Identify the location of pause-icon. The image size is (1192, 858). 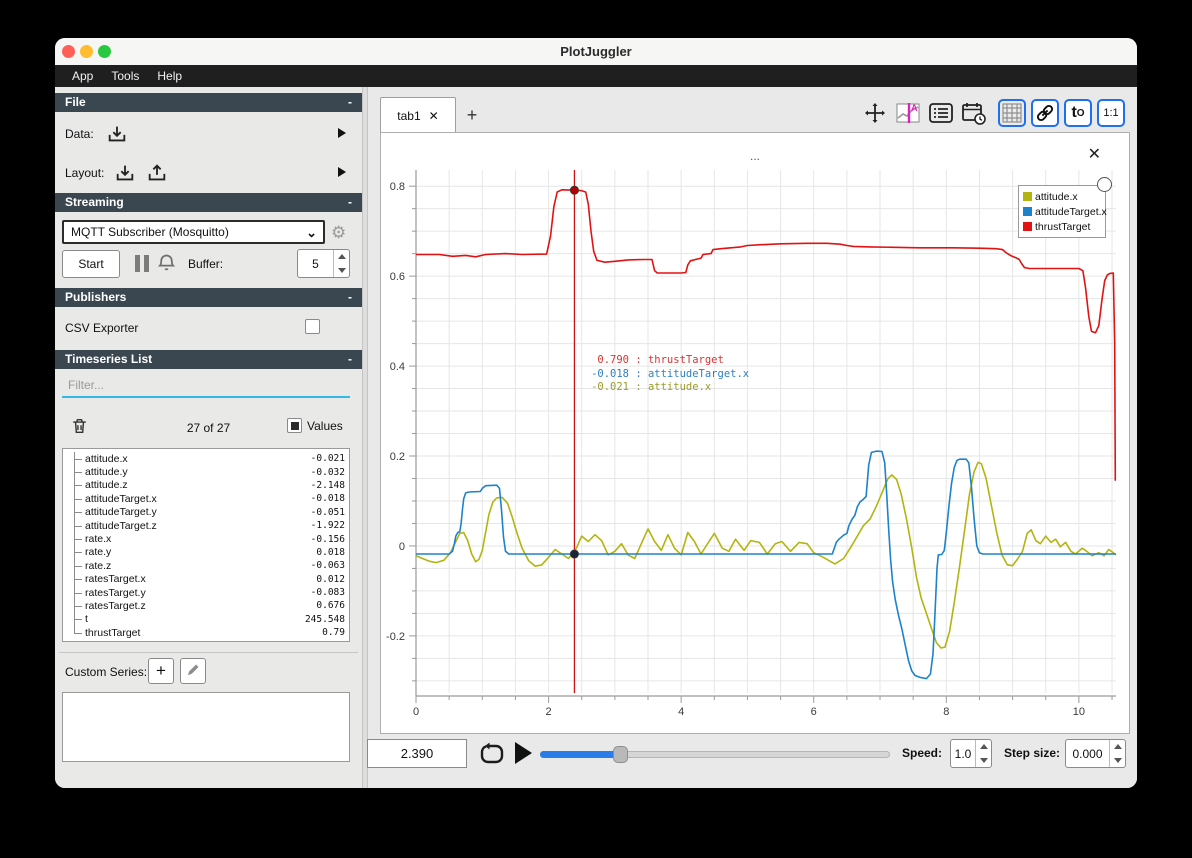
(142, 263).